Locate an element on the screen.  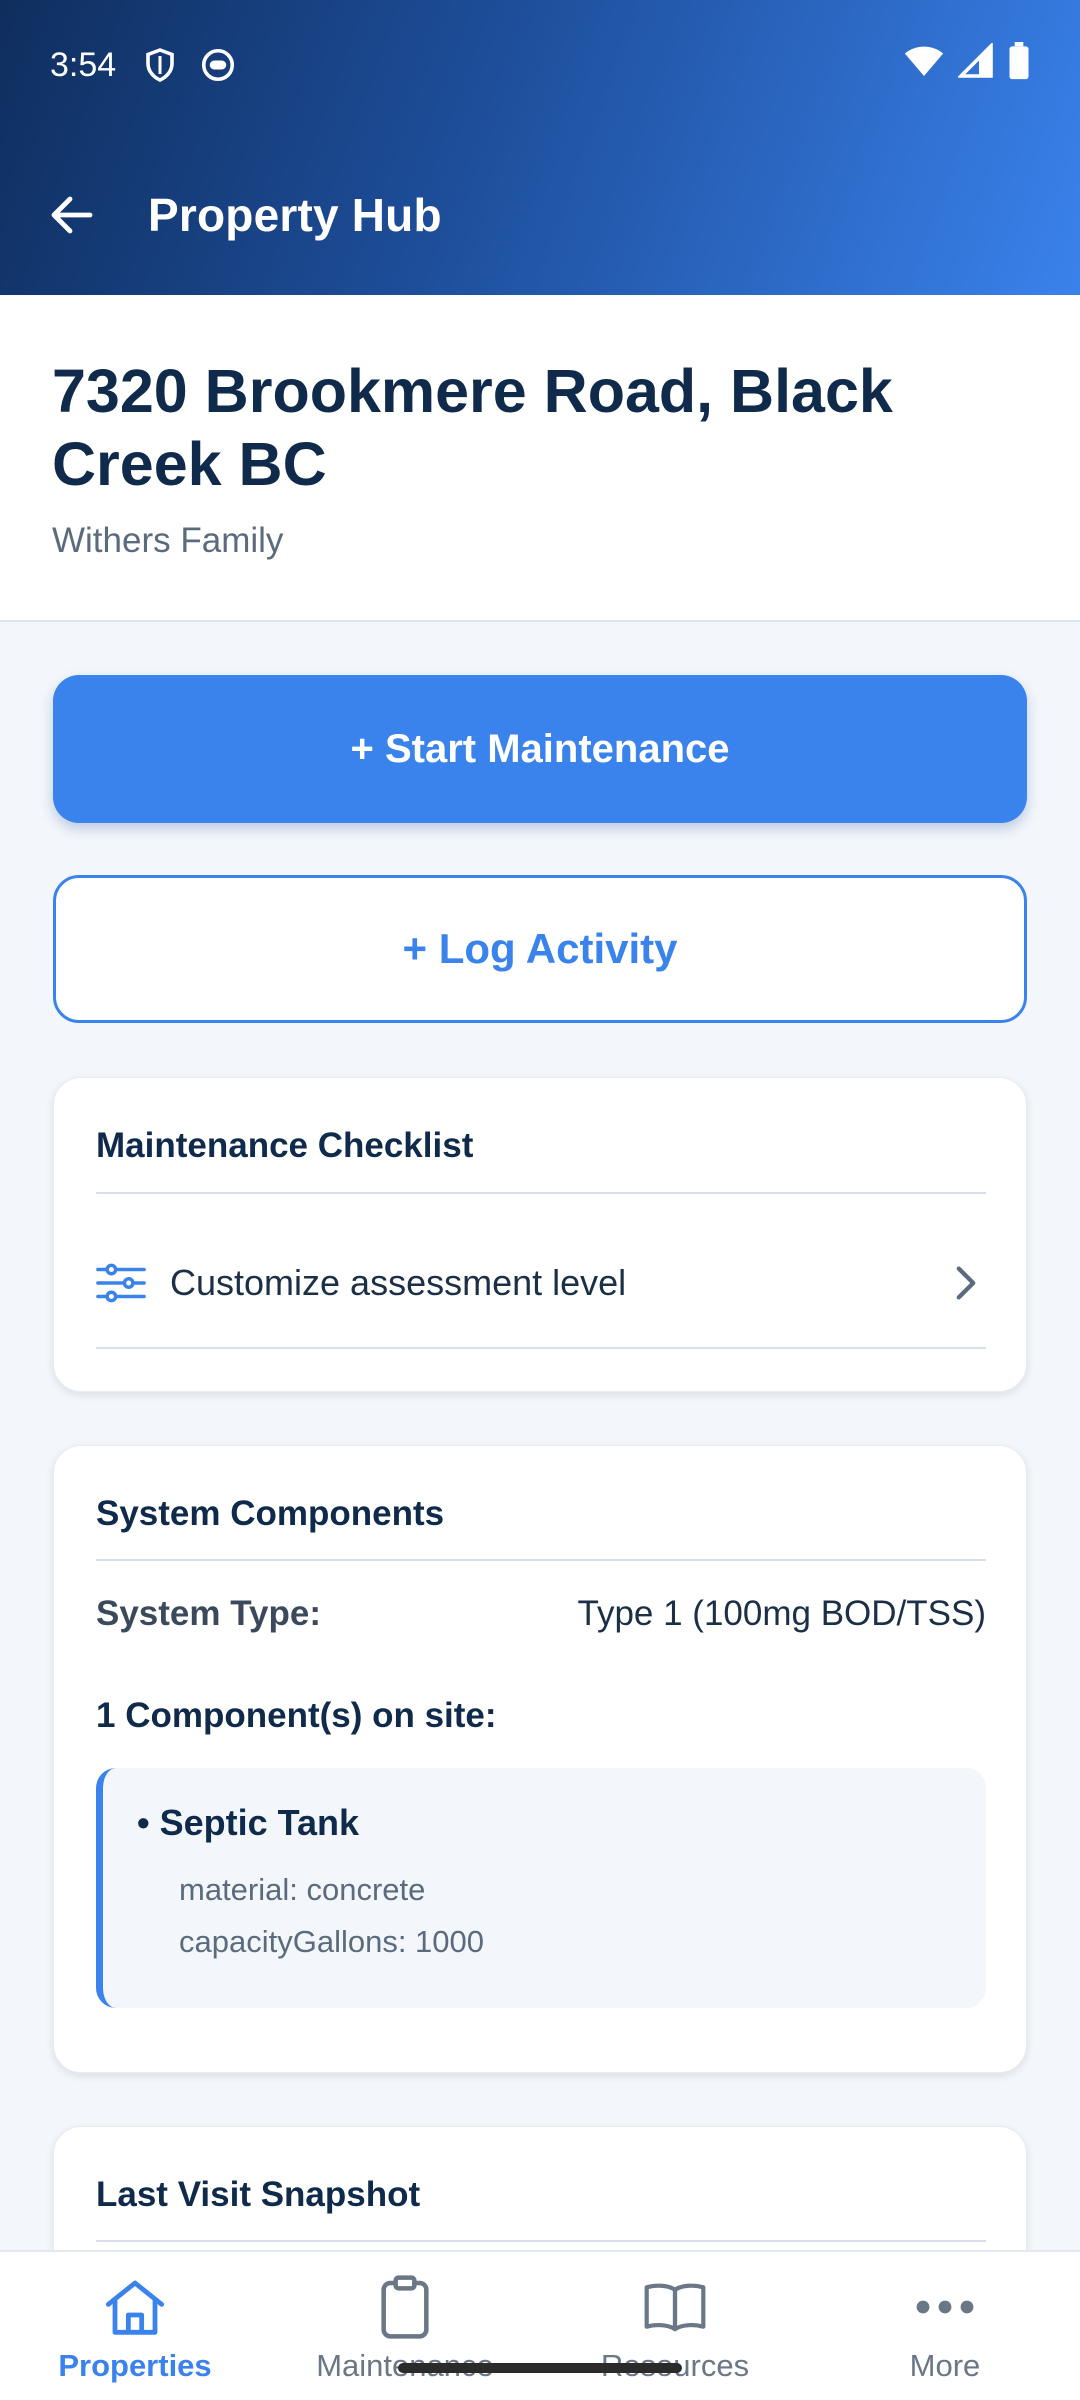
customize-assessment-row: Customize assessment level is located at coordinates (541, 1283).